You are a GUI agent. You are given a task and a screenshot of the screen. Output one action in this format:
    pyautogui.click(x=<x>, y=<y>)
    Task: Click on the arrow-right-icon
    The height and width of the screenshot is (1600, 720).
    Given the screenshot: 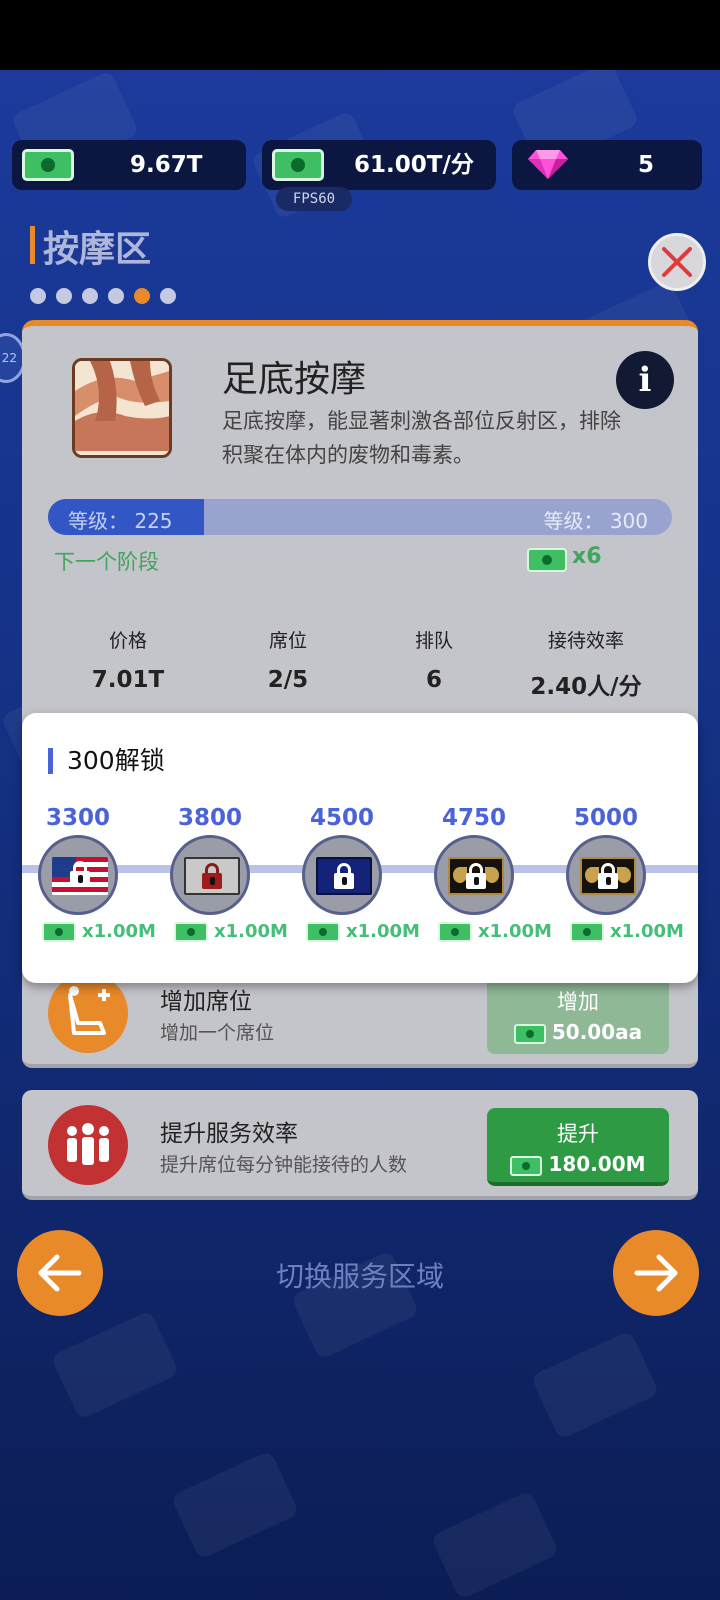 What is the action you would take?
    pyautogui.click(x=656, y=1273)
    